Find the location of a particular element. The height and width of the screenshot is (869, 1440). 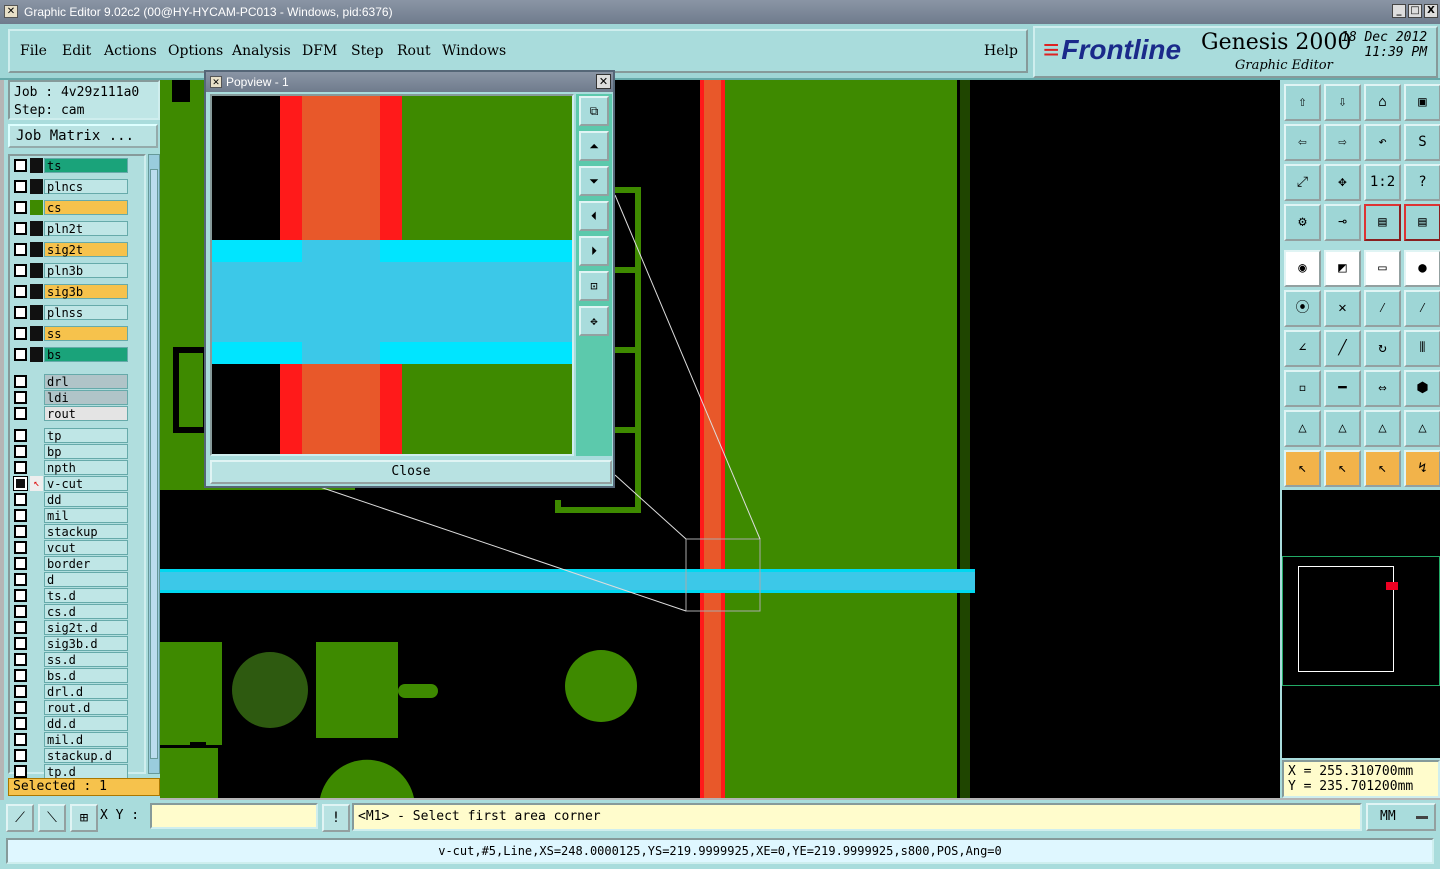

layer-row: dd is located at coordinates (73, 499).